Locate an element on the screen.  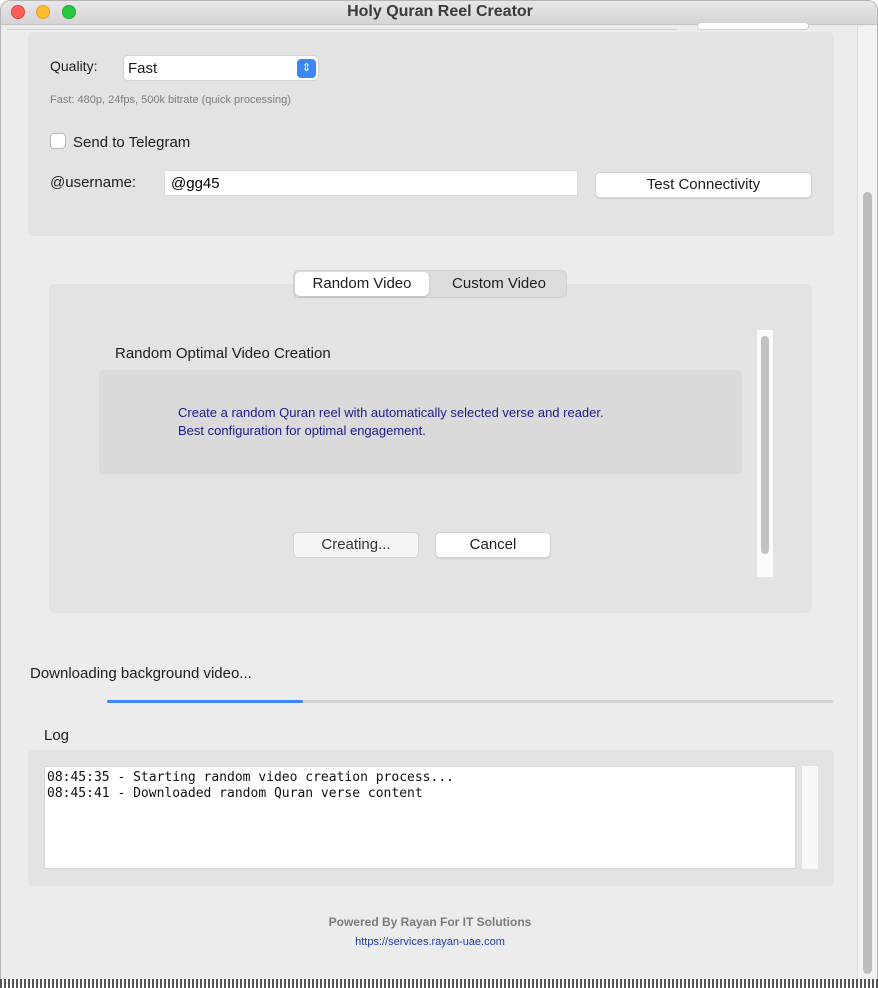
footer-link: https://services.rayan-uae.com is located at coordinates (430, 942).